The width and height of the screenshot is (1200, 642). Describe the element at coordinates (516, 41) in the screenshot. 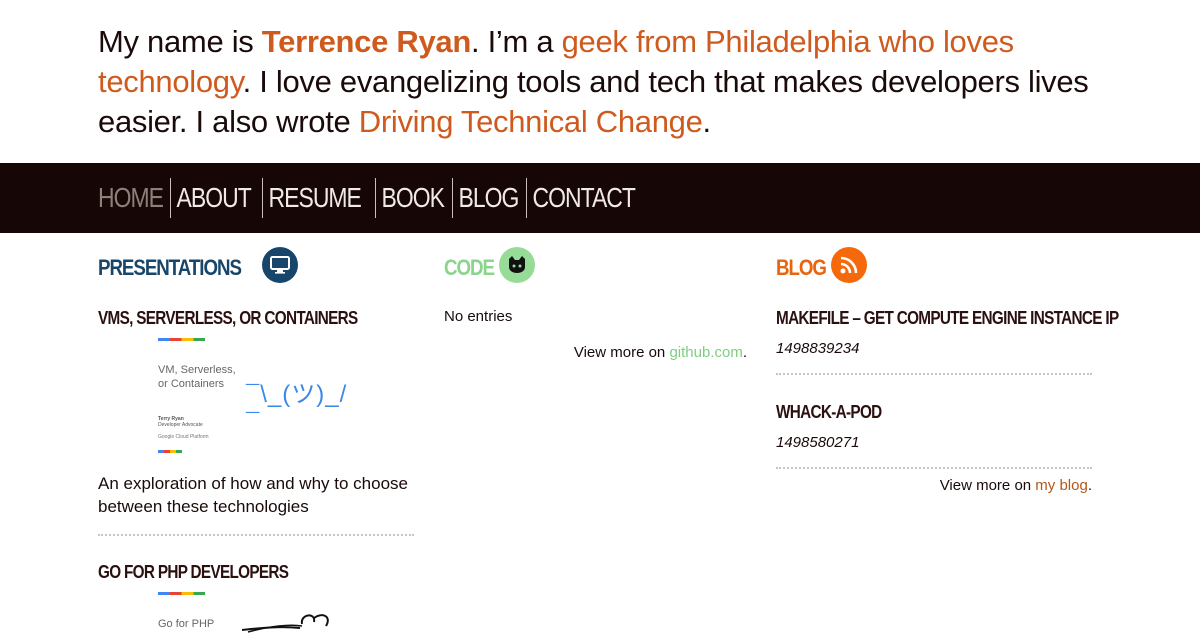

I see `intro-text: . I’m a` at that location.